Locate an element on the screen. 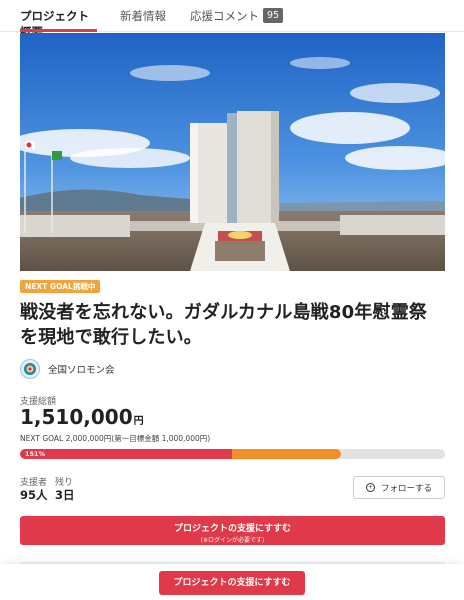  project-title: 戦没者を忘れない。ガダルカナル島戦80年慰霊祭を現地で敢行したい。 is located at coordinates (224, 325).